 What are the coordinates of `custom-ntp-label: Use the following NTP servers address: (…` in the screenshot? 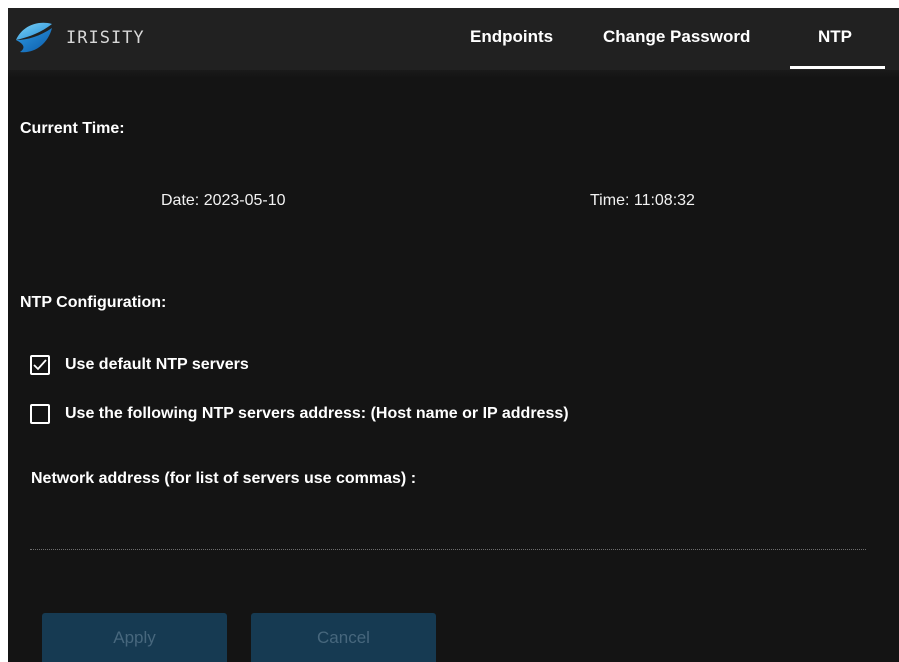 It's located at (317, 413).